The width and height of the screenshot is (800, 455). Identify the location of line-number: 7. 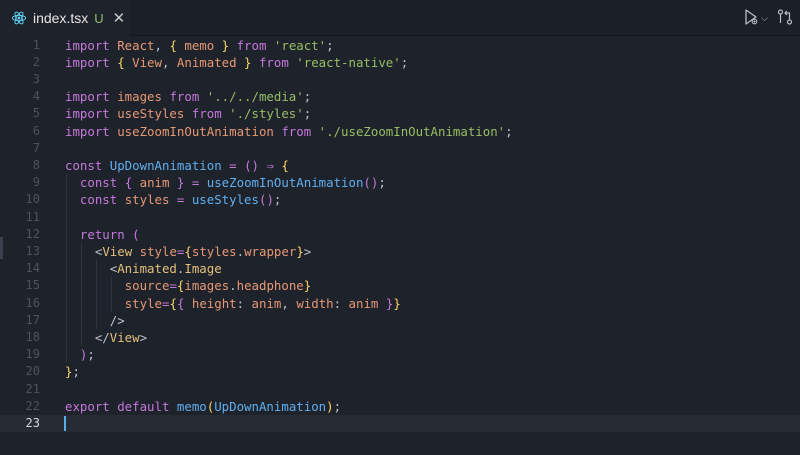
(36, 147).